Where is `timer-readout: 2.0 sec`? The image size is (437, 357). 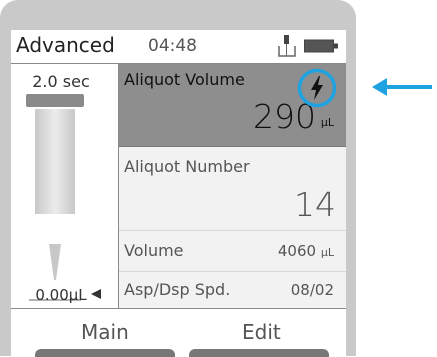
timer-readout: 2.0 sec is located at coordinates (61, 81).